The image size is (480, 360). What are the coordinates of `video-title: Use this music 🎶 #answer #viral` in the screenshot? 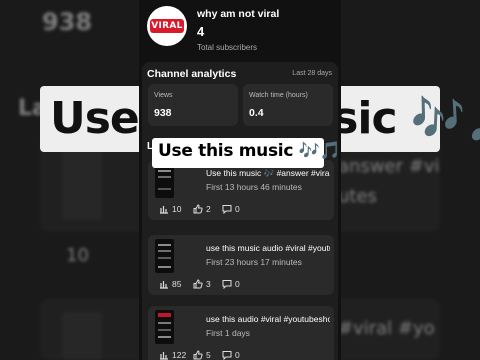 It's located at (268, 173).